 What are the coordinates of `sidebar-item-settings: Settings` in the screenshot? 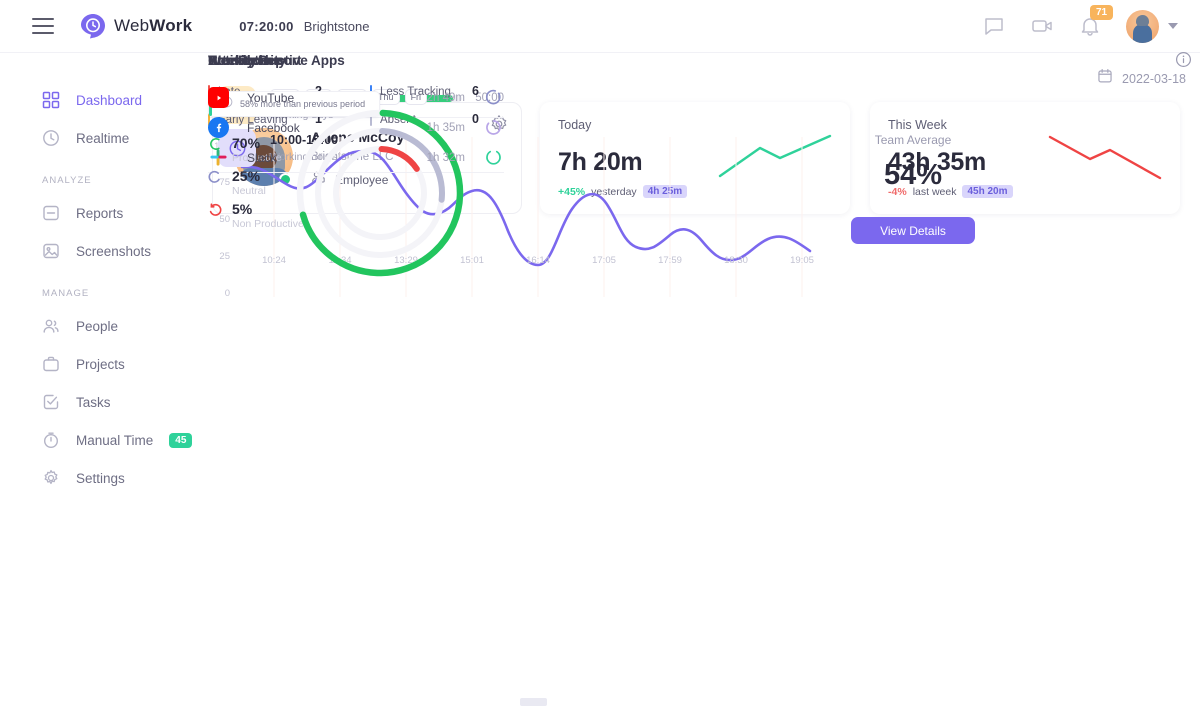 It's located at (100, 478).